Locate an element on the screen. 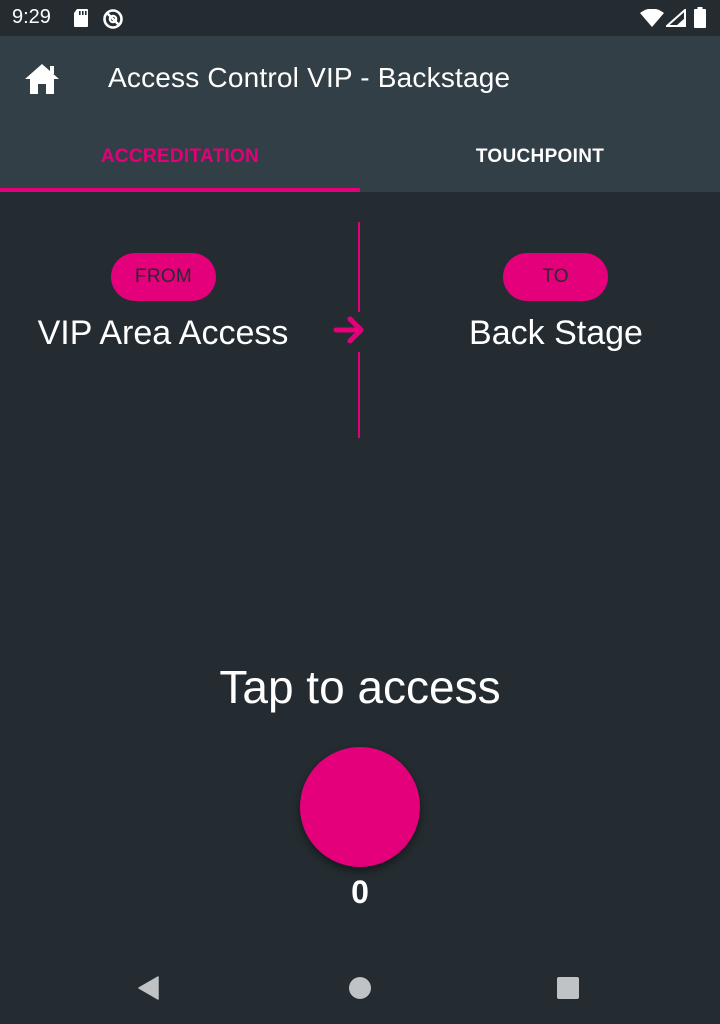  tab-touchpoint: TOUCHPOINT is located at coordinates (540, 158).